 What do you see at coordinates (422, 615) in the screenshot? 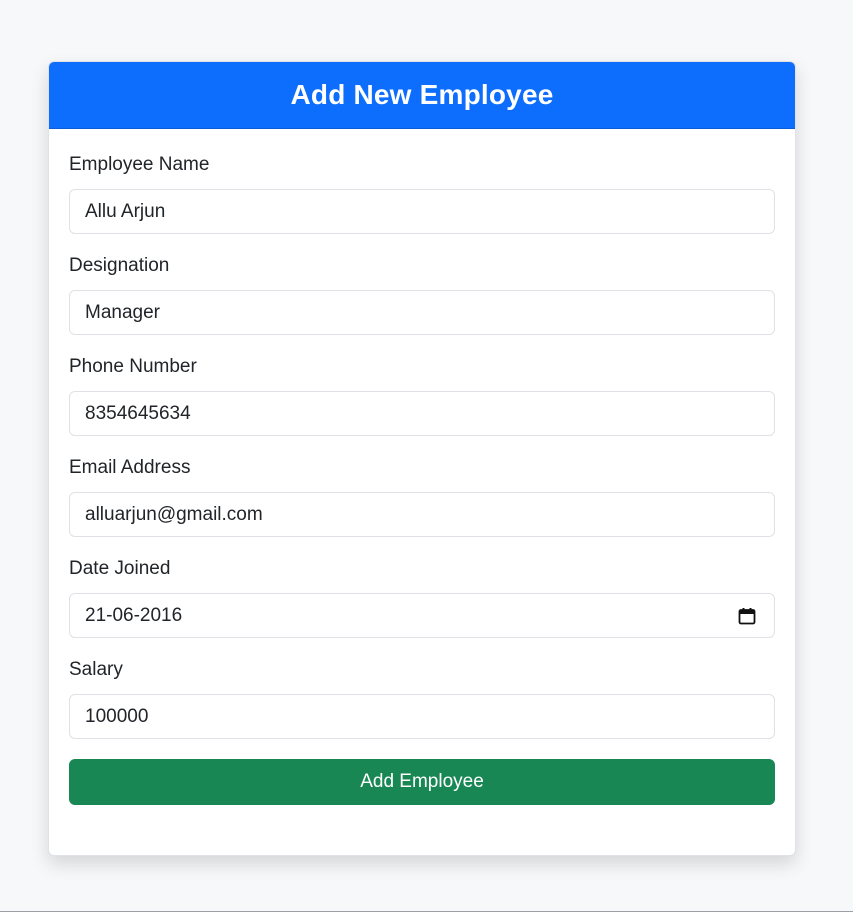
I see `date-joined-input: 21-06-2016` at bounding box center [422, 615].